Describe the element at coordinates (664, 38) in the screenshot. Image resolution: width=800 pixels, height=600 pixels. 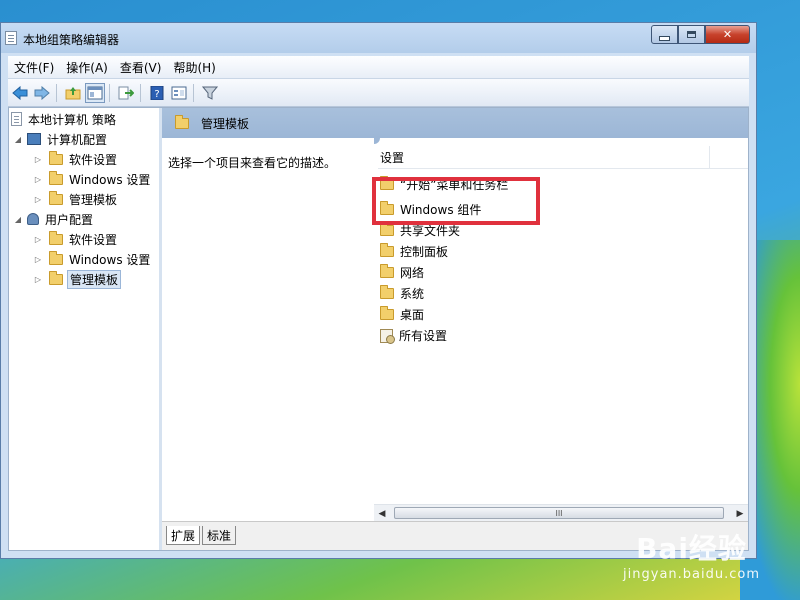
I see `minimize-icon` at that location.